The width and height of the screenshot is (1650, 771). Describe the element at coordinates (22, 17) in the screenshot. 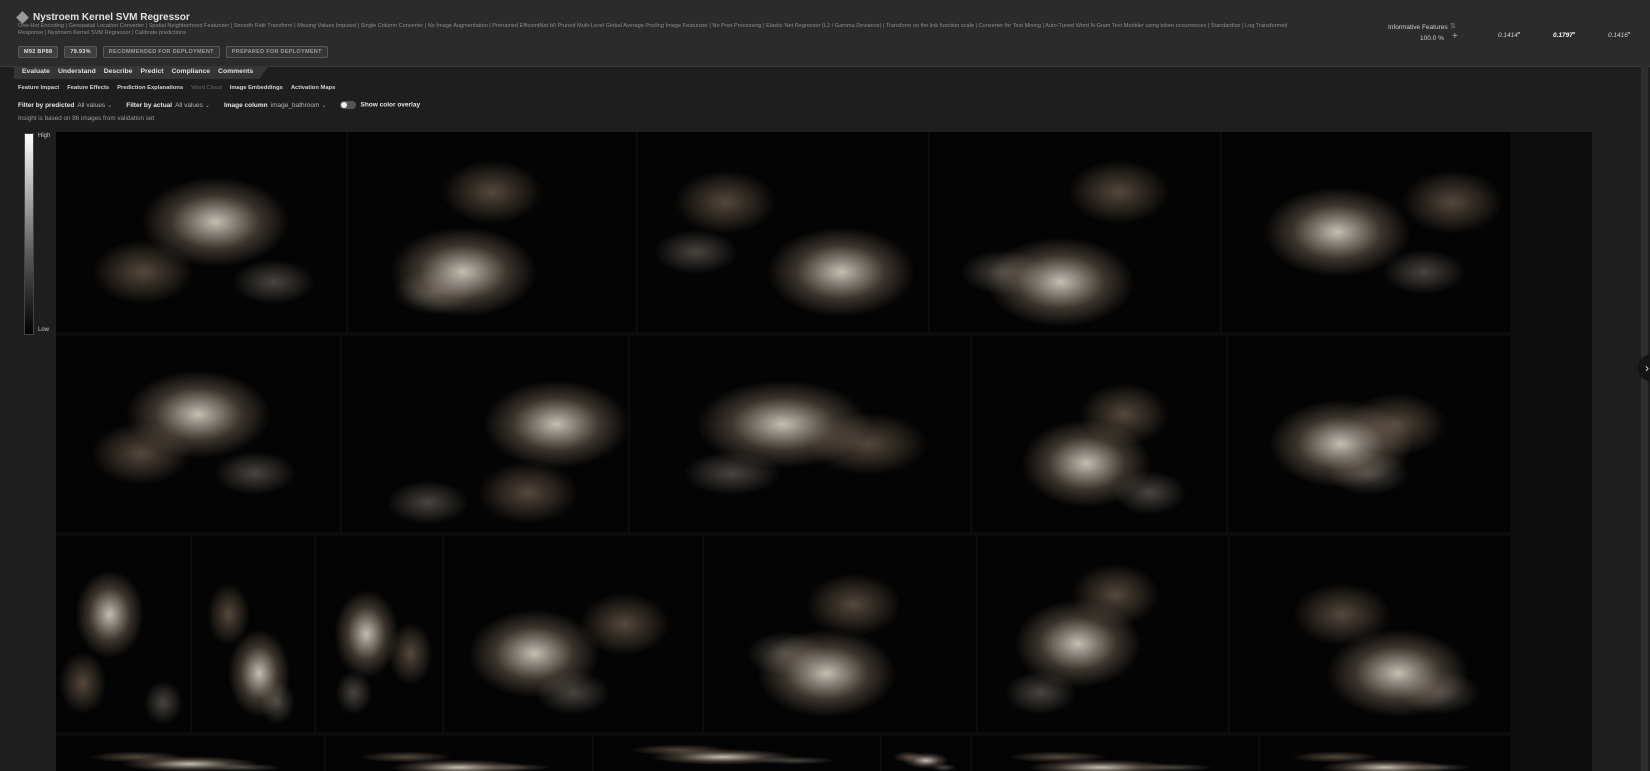

I see `diamond-icon` at that location.